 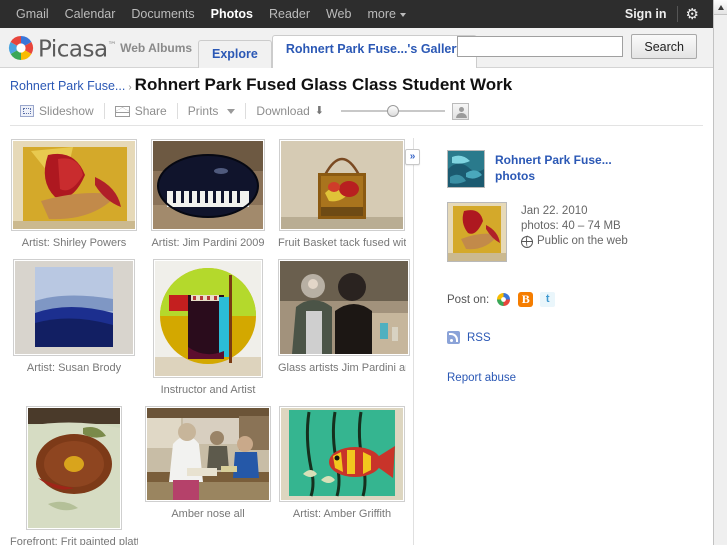 What do you see at coordinates (74, 368) in the screenshot?
I see `photo-caption: Artist: Susan Brody` at bounding box center [74, 368].